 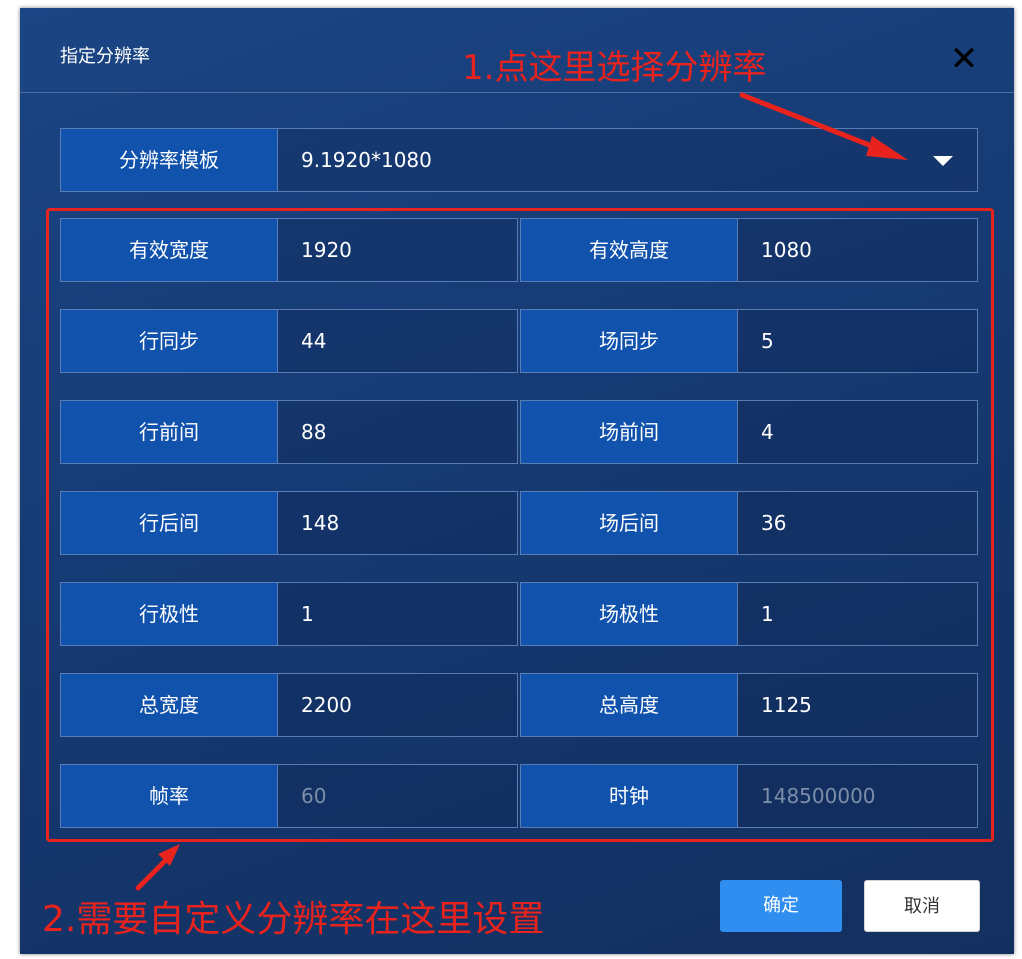 I want to click on cancel-button: 取消, so click(x=922, y=906).